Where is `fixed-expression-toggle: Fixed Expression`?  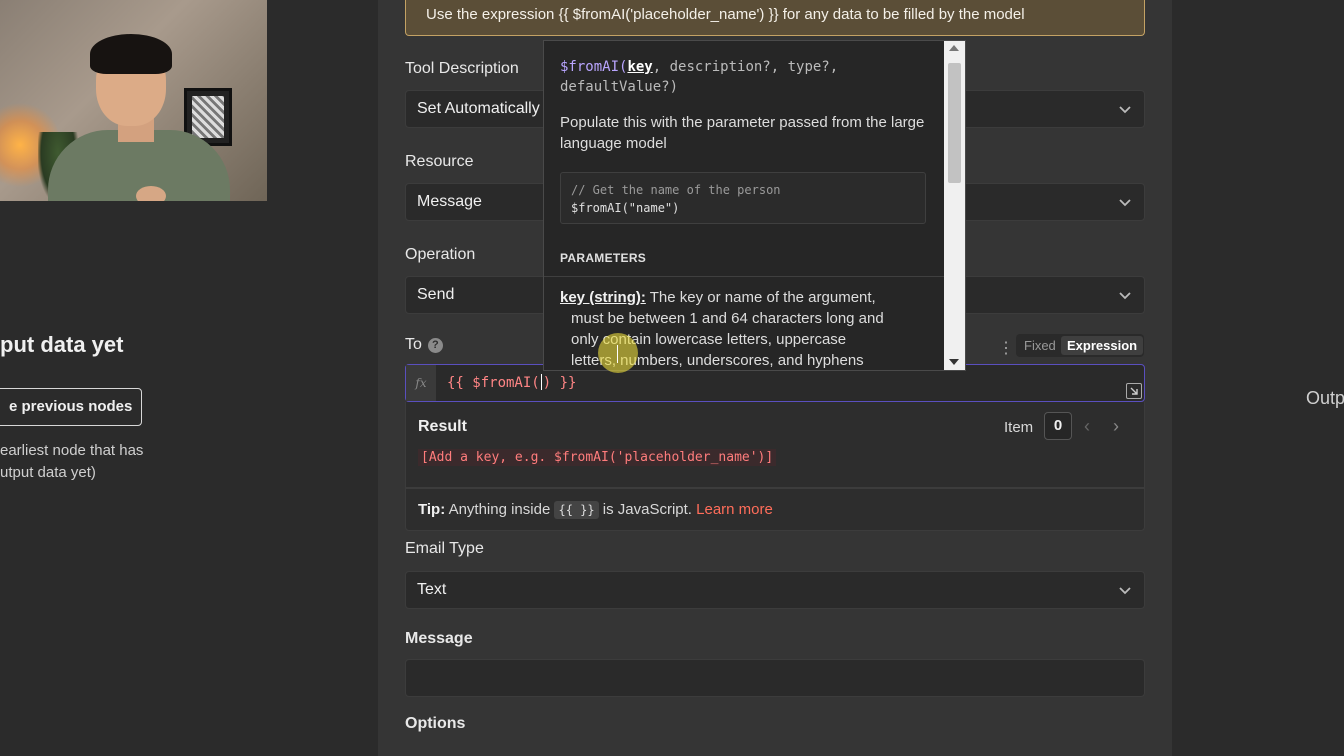 fixed-expression-toggle: Fixed Expression is located at coordinates (1080, 345).